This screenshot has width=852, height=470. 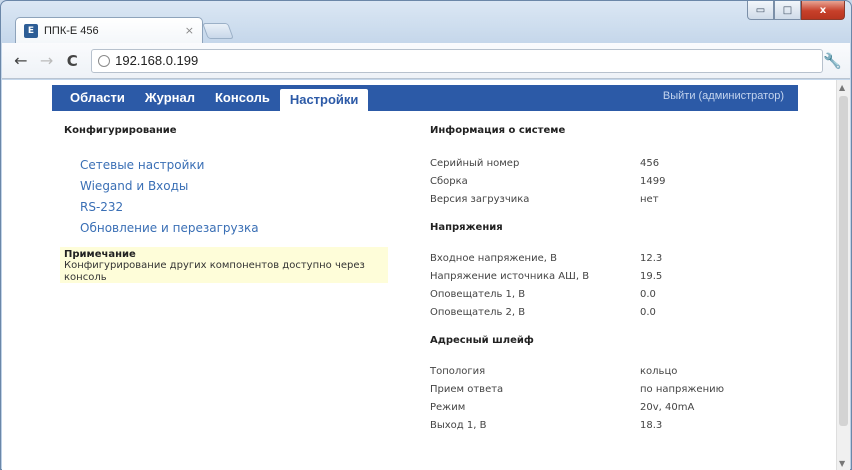 What do you see at coordinates (467, 389) in the screenshot?
I see `info-key: Прием ответа` at bounding box center [467, 389].